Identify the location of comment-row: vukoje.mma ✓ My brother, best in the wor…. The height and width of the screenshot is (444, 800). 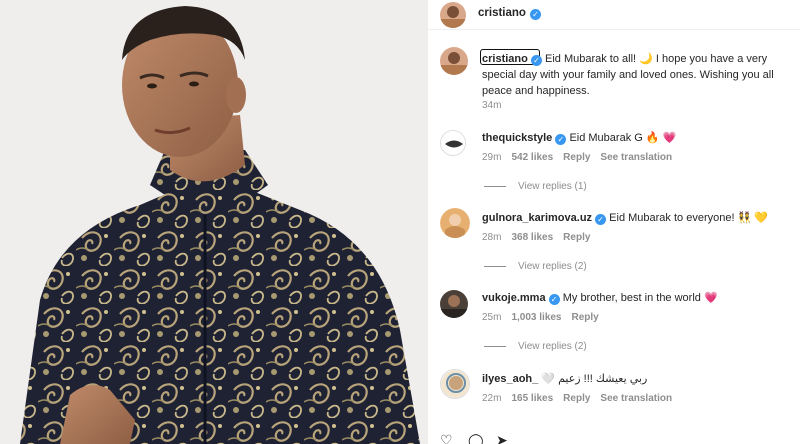
(600, 298).